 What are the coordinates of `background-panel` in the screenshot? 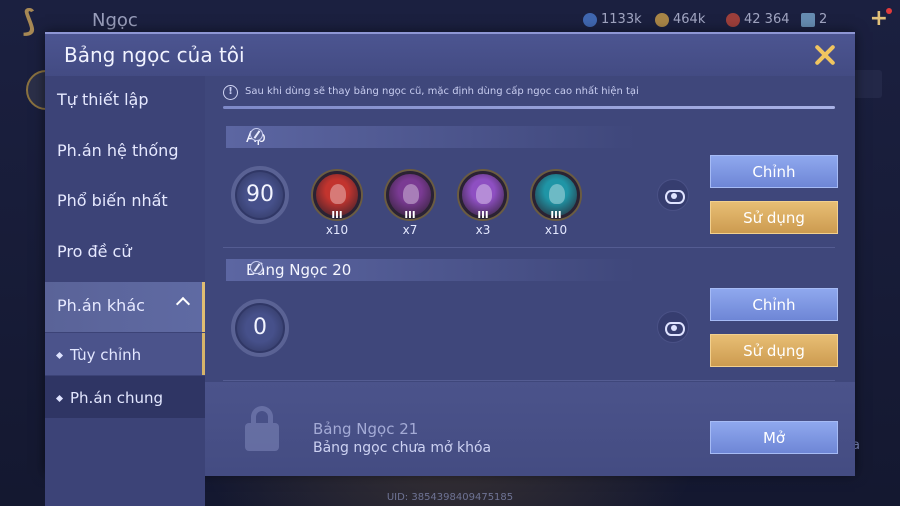 It's located at (867, 84).